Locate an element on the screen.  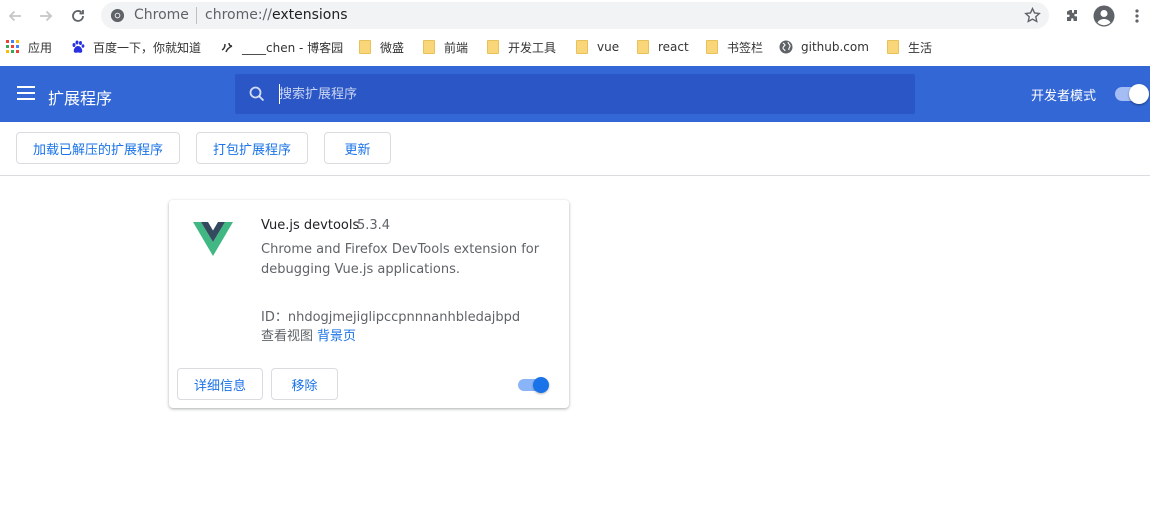
page-title: 扩展程序 is located at coordinates (80, 98).